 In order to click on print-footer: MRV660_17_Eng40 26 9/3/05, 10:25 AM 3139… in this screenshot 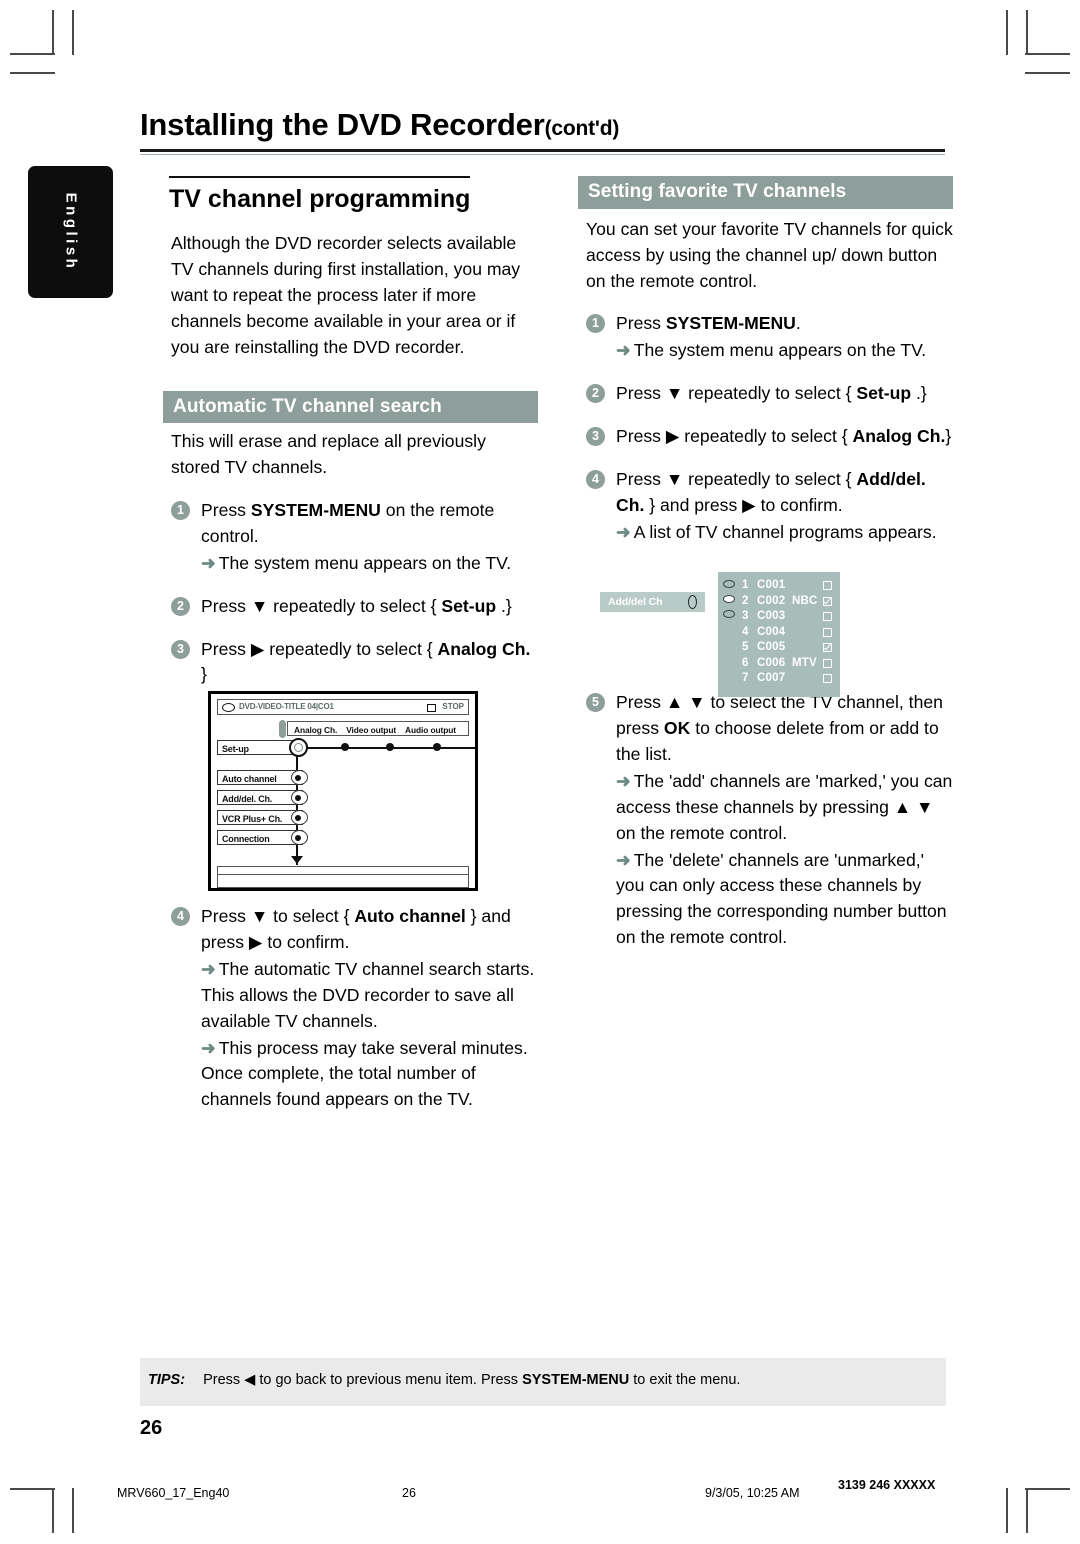, I will do `click(540, 1493)`.